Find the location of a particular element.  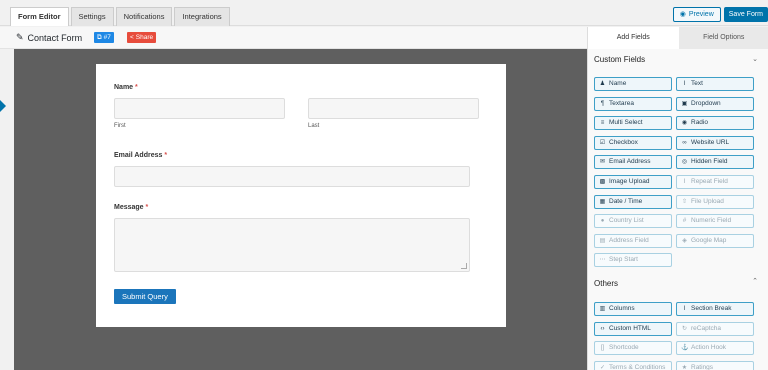

field-button-label: Website URL is located at coordinates (710, 142).